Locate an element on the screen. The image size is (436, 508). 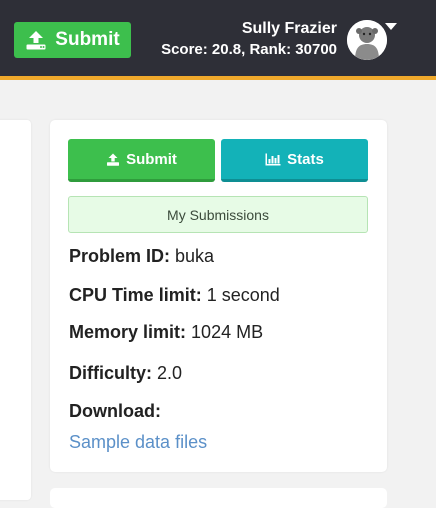
difficulty-value: 2.0 is located at coordinates (170, 373).